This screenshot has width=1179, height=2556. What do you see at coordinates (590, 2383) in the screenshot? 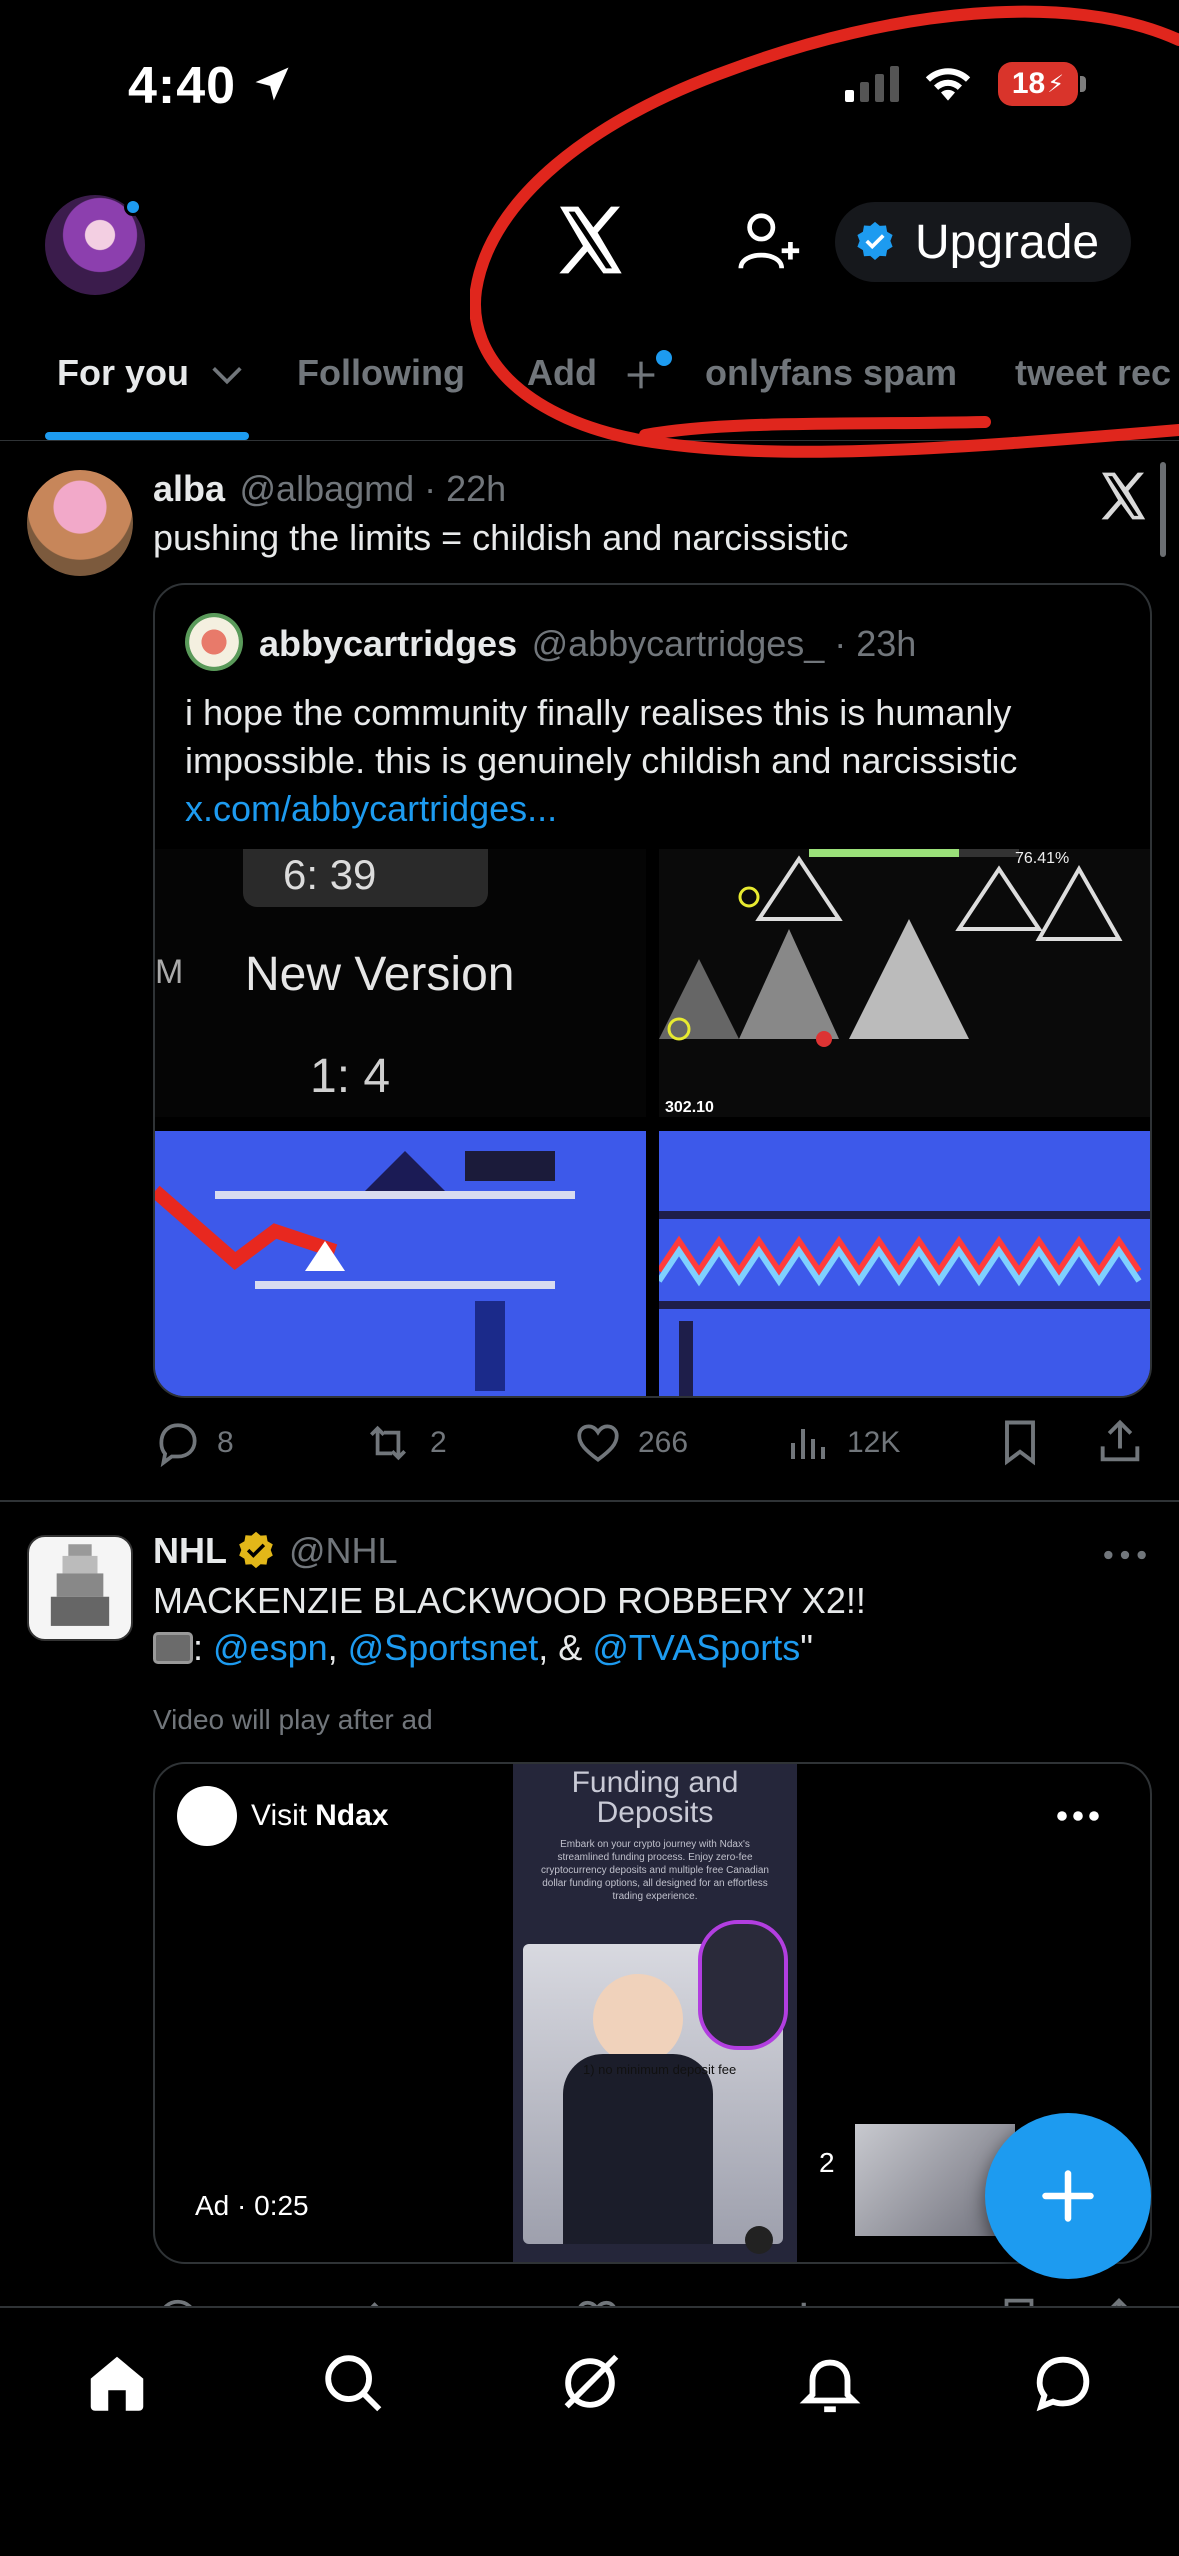
I see `grok-icon` at bounding box center [590, 2383].